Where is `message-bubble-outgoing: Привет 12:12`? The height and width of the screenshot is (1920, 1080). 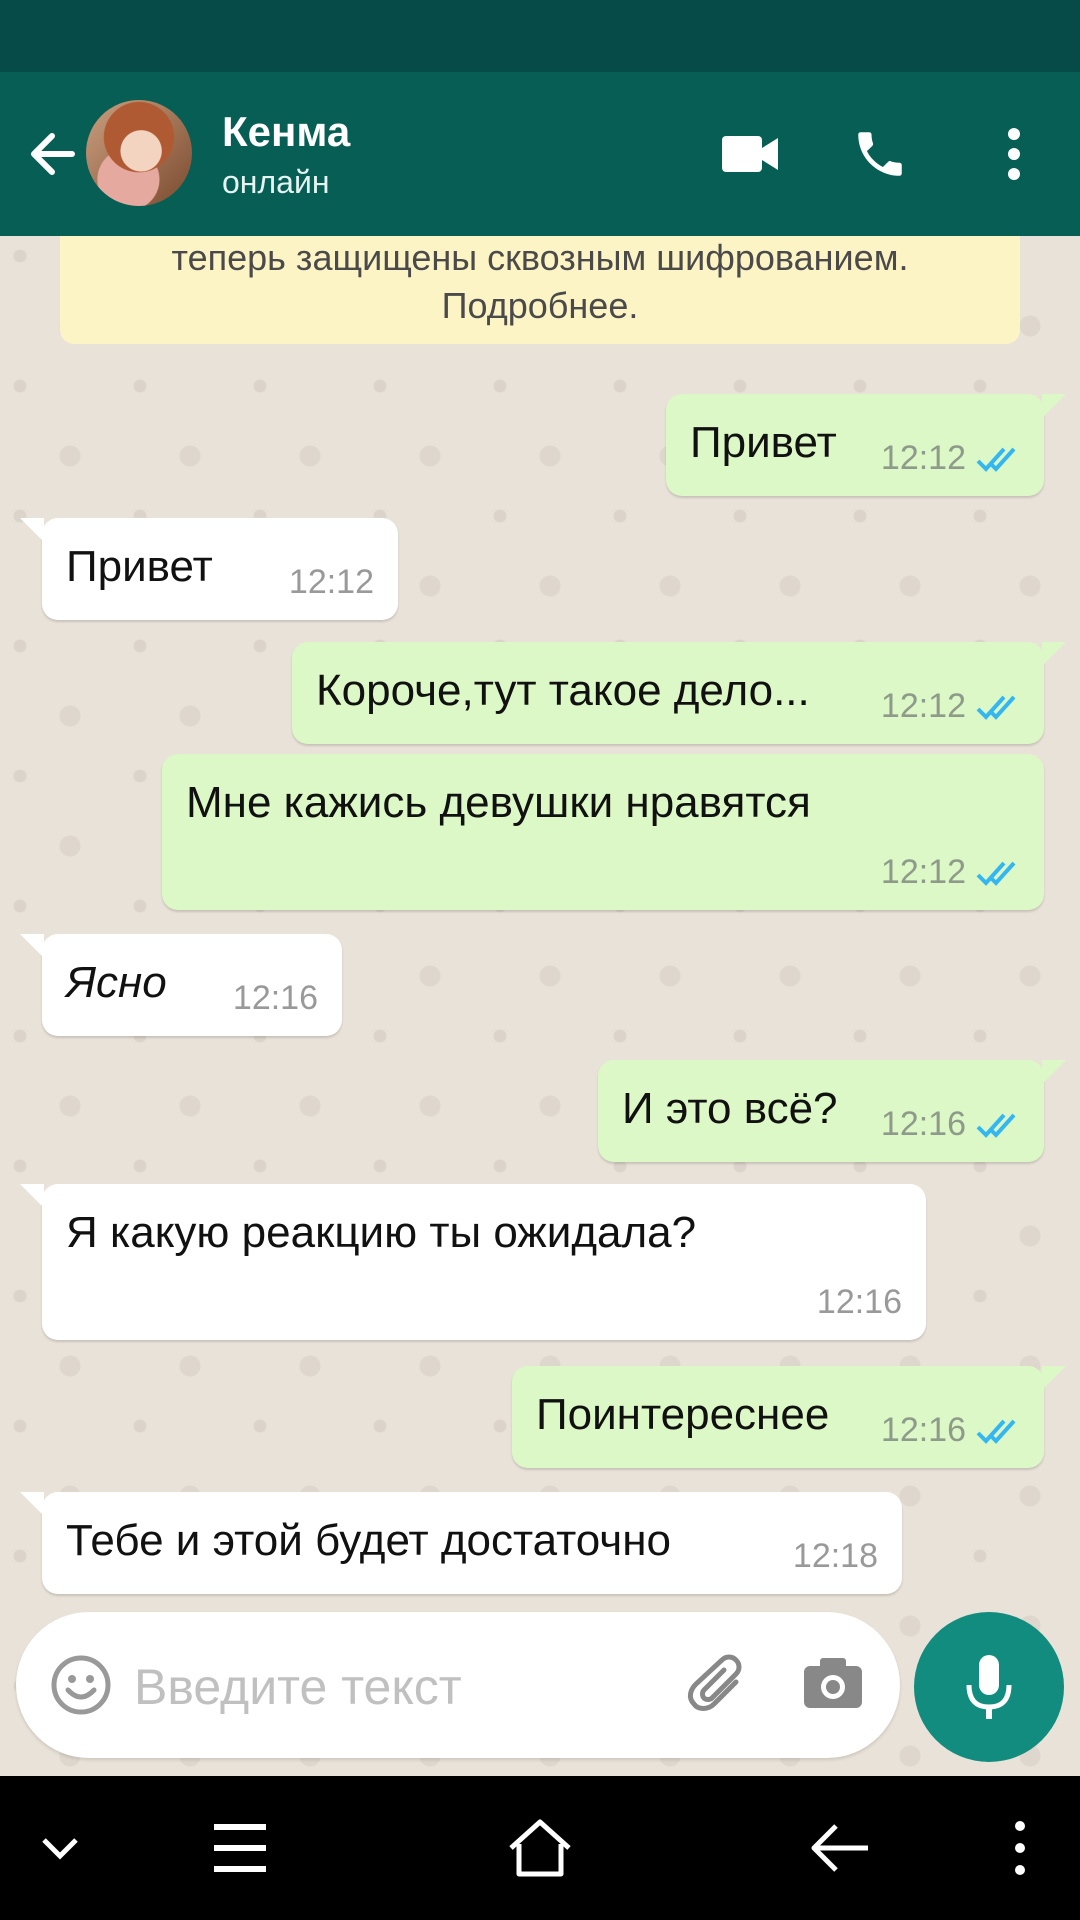
message-bubble-outgoing: Привет 12:12 is located at coordinates (866, 445).